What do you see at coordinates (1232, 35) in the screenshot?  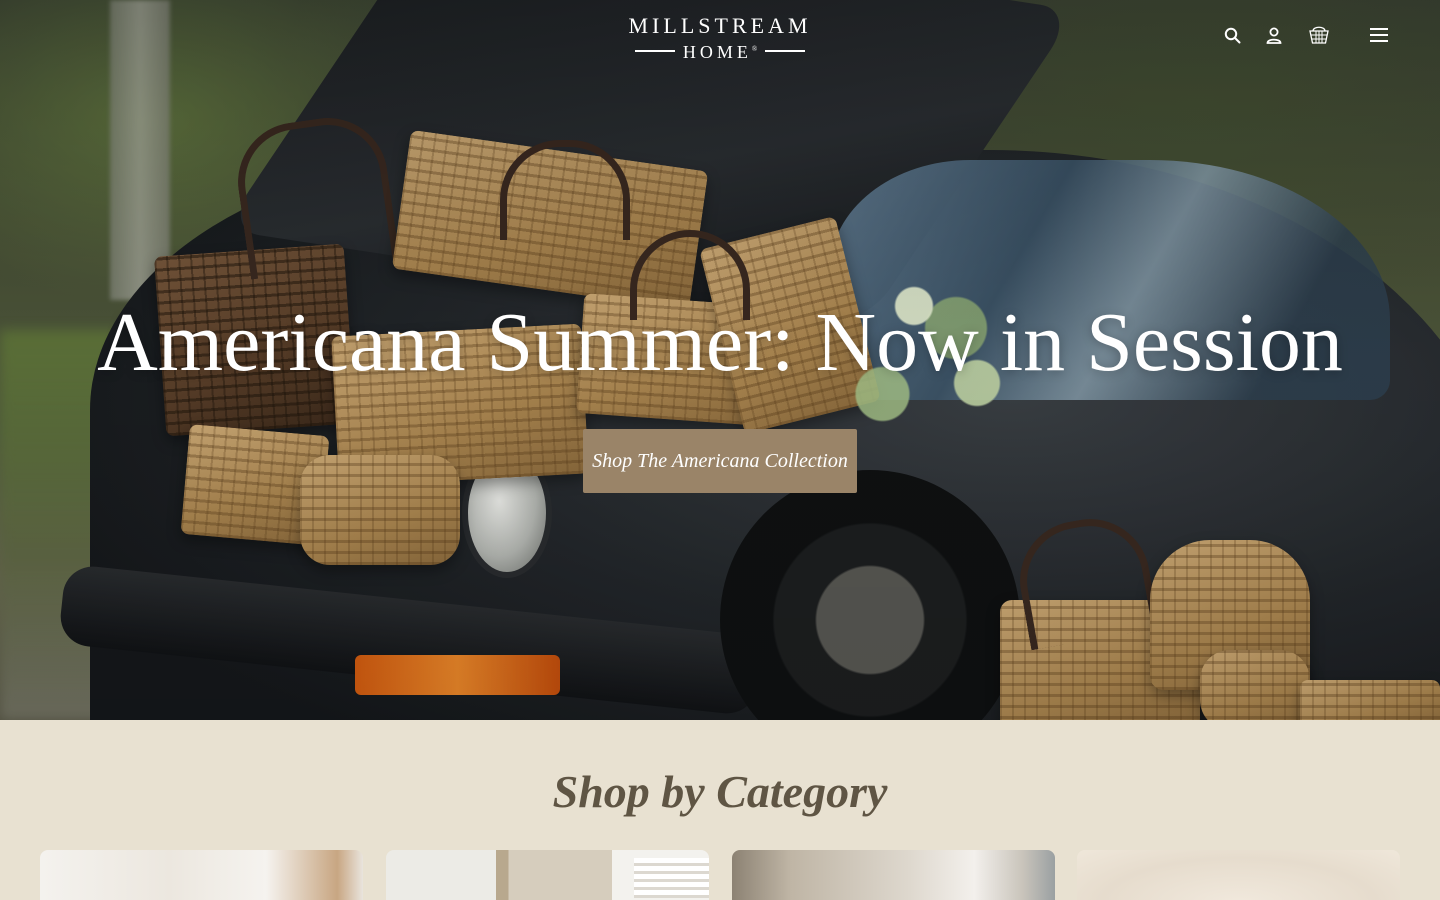 I see `search-icon` at bounding box center [1232, 35].